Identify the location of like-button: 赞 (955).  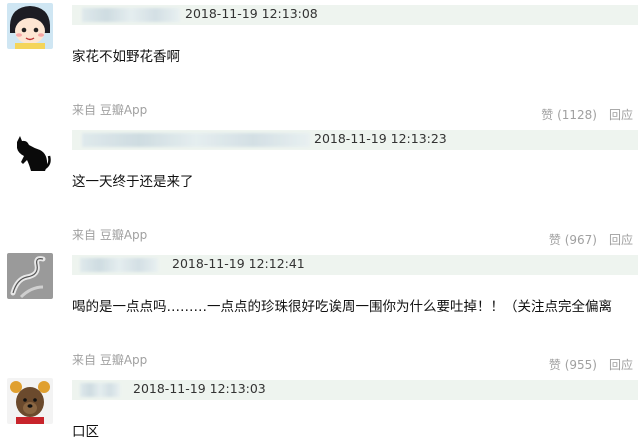
(573, 365).